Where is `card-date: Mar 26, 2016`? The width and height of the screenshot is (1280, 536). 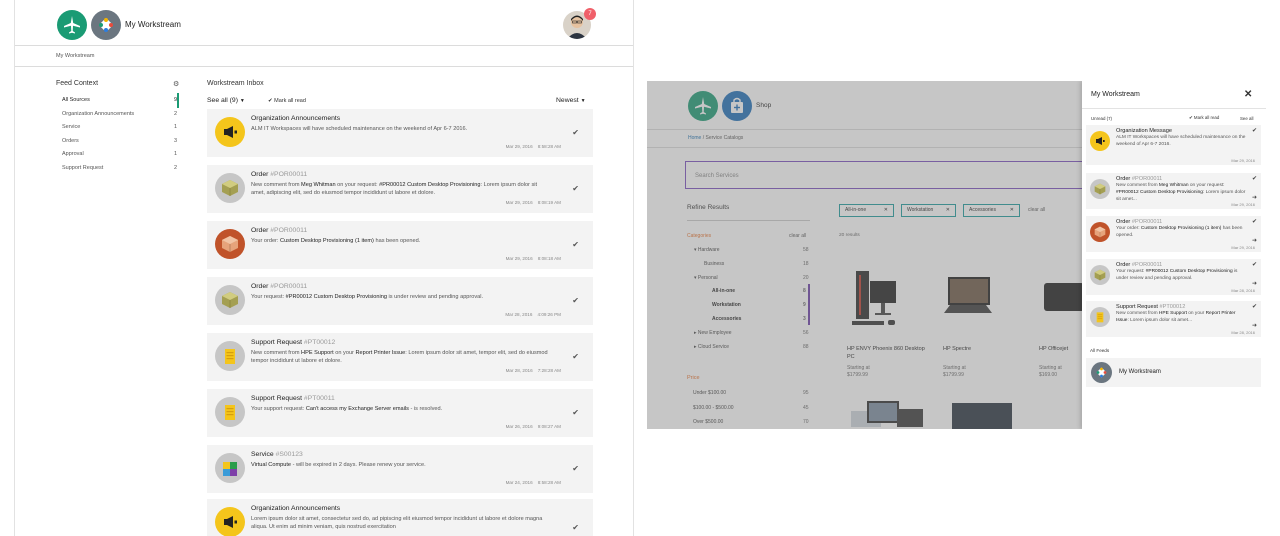
card-date: Mar 26, 2016 is located at coordinates (519, 426).